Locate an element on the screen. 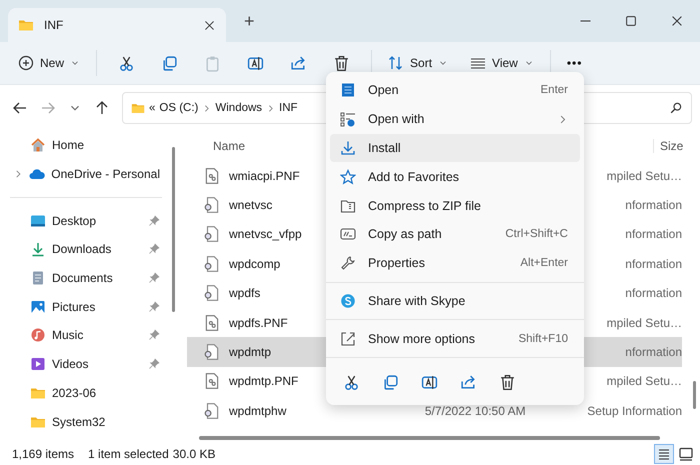  file-date: 5/7/2022 10:50 AM is located at coordinates (475, 411).